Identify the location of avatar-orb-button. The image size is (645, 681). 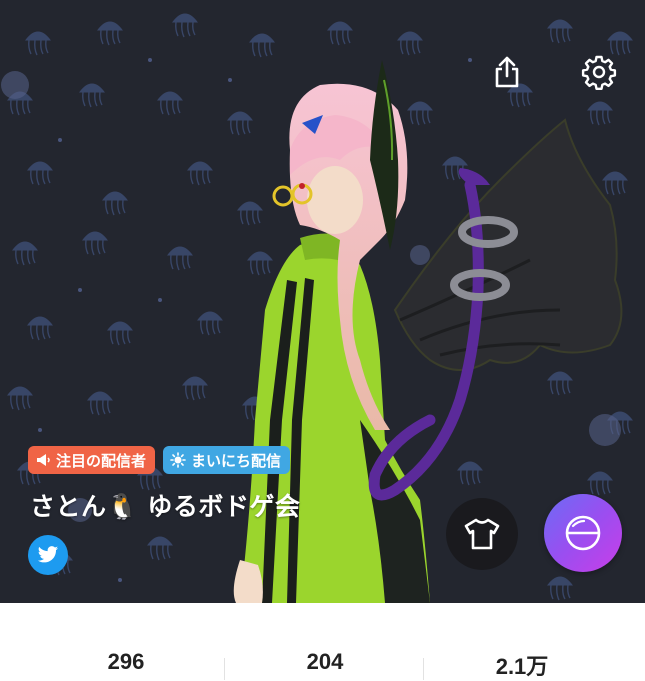
(583, 533).